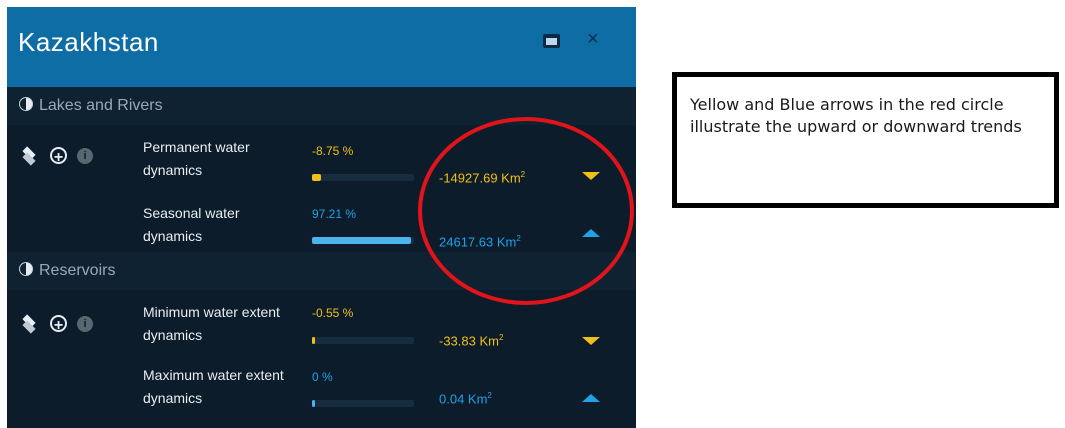  I want to click on panel-header: Kazakhstan ×, so click(321, 47).